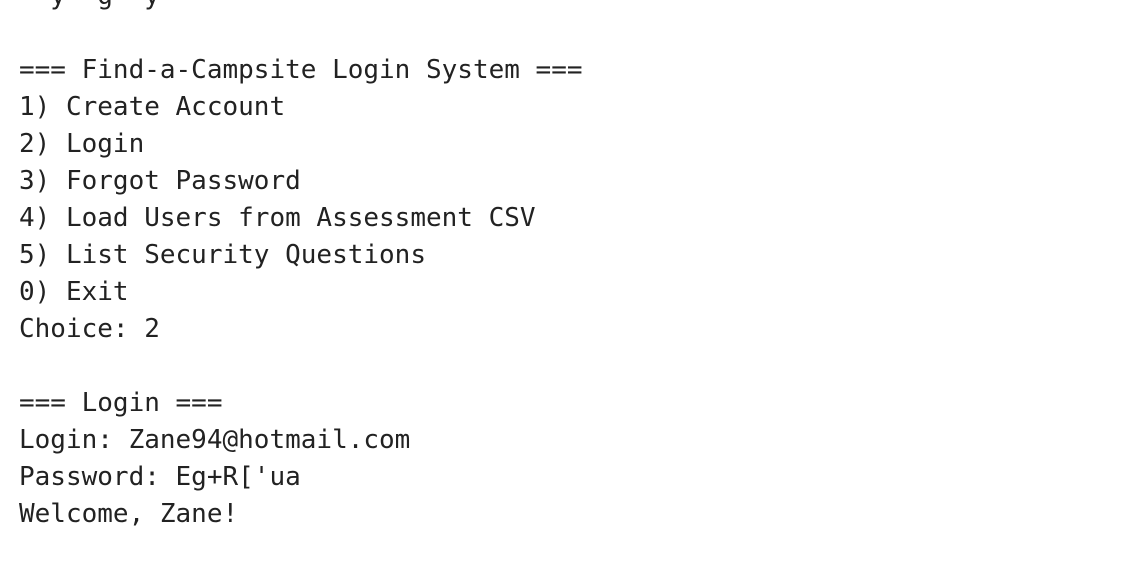 The image size is (1127, 565). I want to click on login-section-header: === Login ===, so click(121, 403).